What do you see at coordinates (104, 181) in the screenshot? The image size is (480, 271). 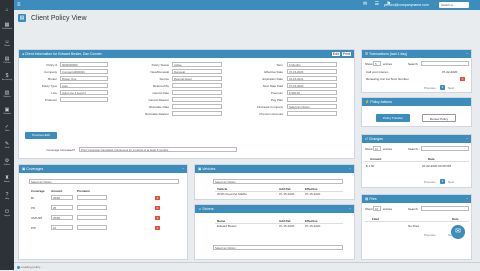 I see `coverage-type-select: Select an Option` at bounding box center [104, 181].